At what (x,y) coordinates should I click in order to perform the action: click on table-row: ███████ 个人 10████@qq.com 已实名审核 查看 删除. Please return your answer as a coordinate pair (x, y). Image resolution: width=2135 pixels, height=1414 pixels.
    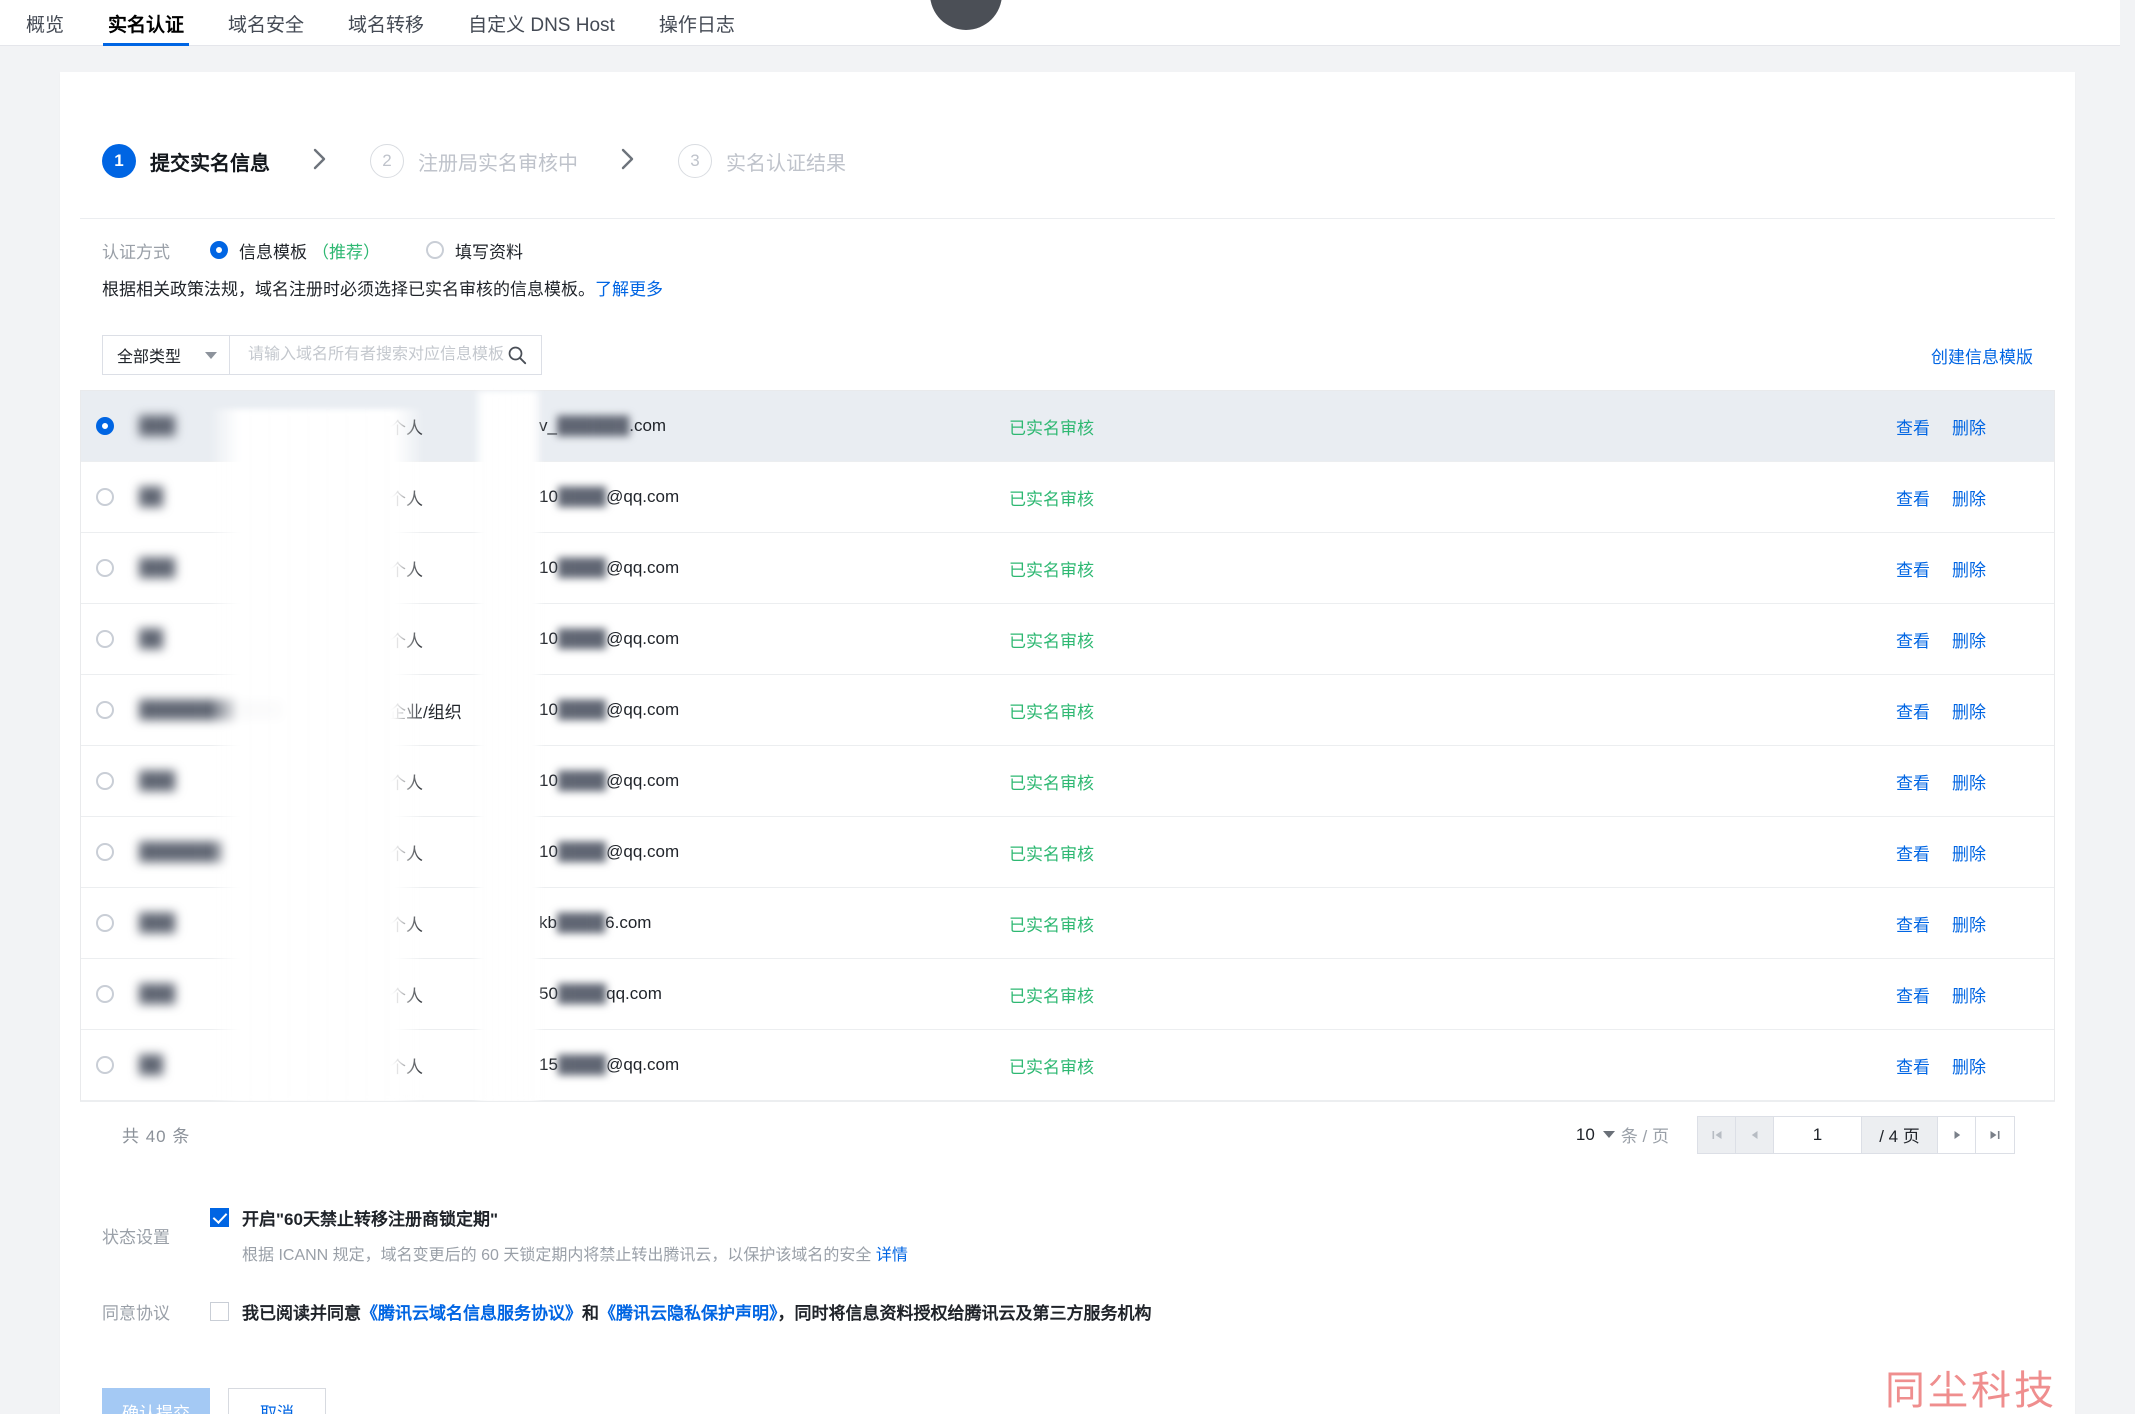
    Looking at the image, I should click on (1067, 852).